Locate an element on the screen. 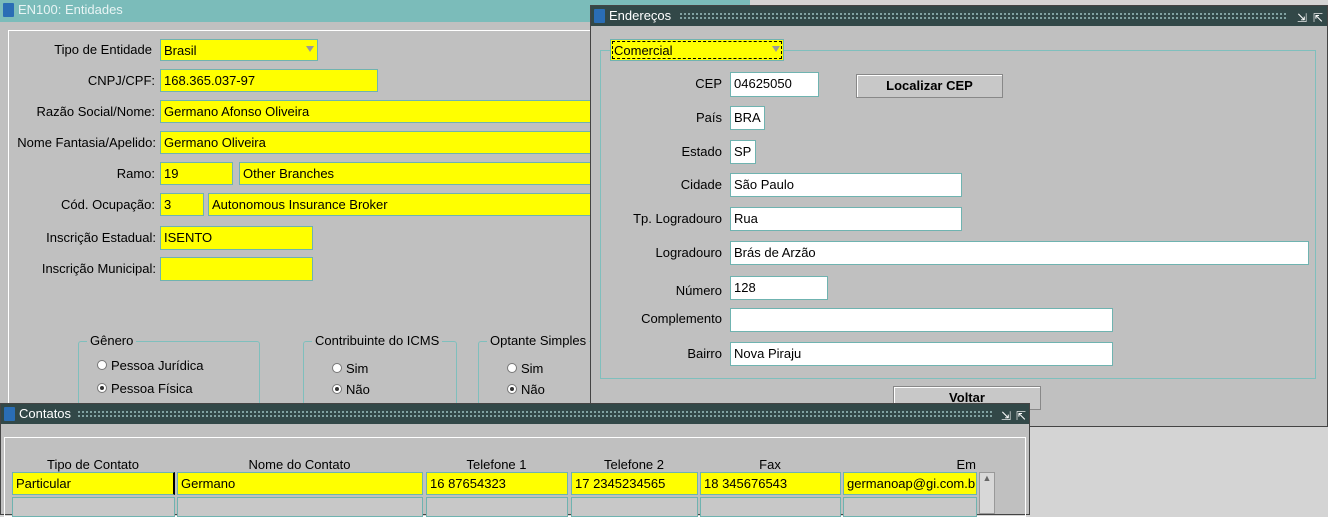  genero-label: Gênero is located at coordinates (112, 340).